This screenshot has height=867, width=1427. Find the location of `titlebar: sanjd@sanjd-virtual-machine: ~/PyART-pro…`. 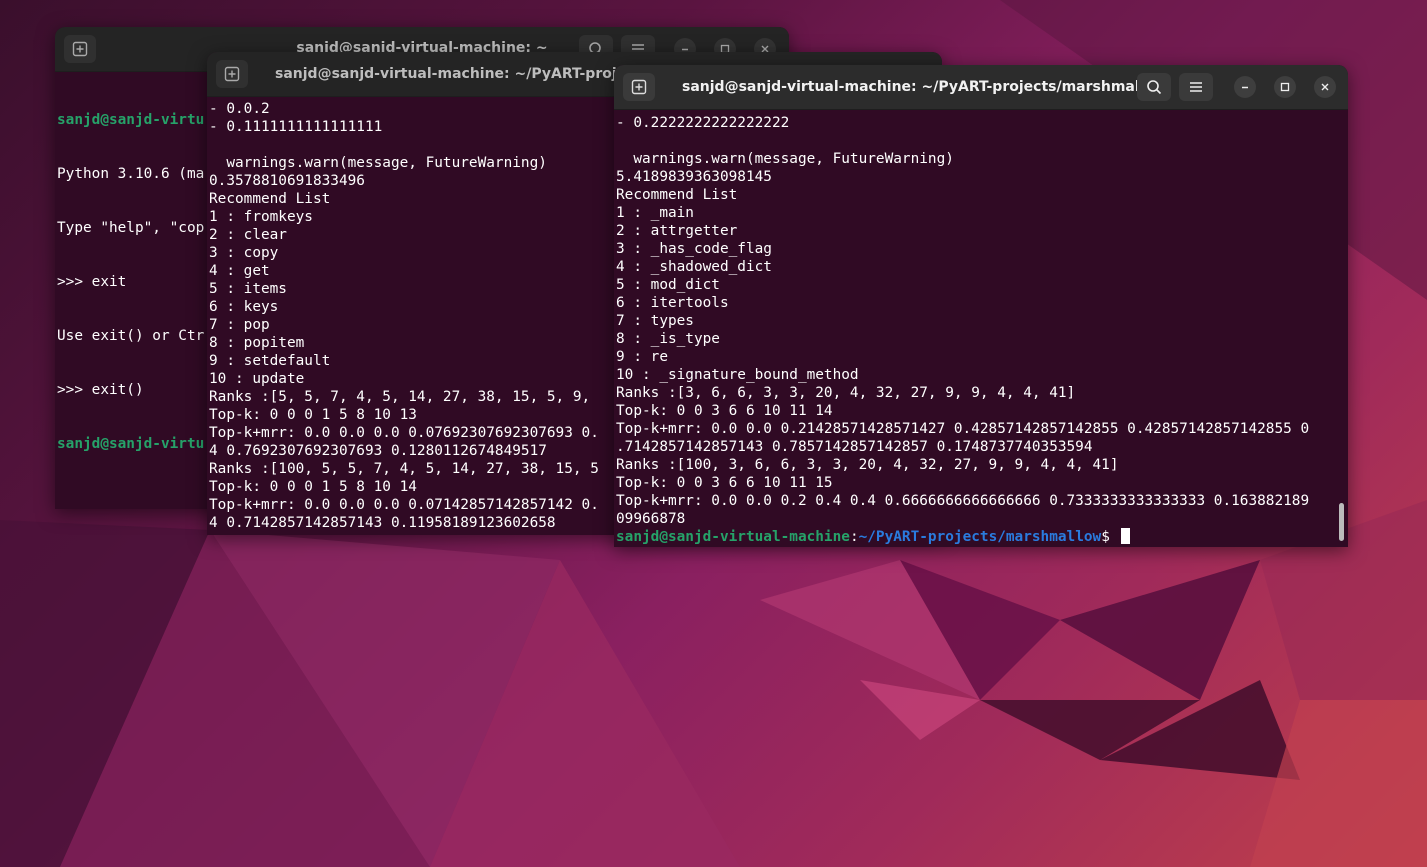

titlebar: sanjd@sanjd-virtual-machine: ~/PyART-pro… is located at coordinates (981, 87).